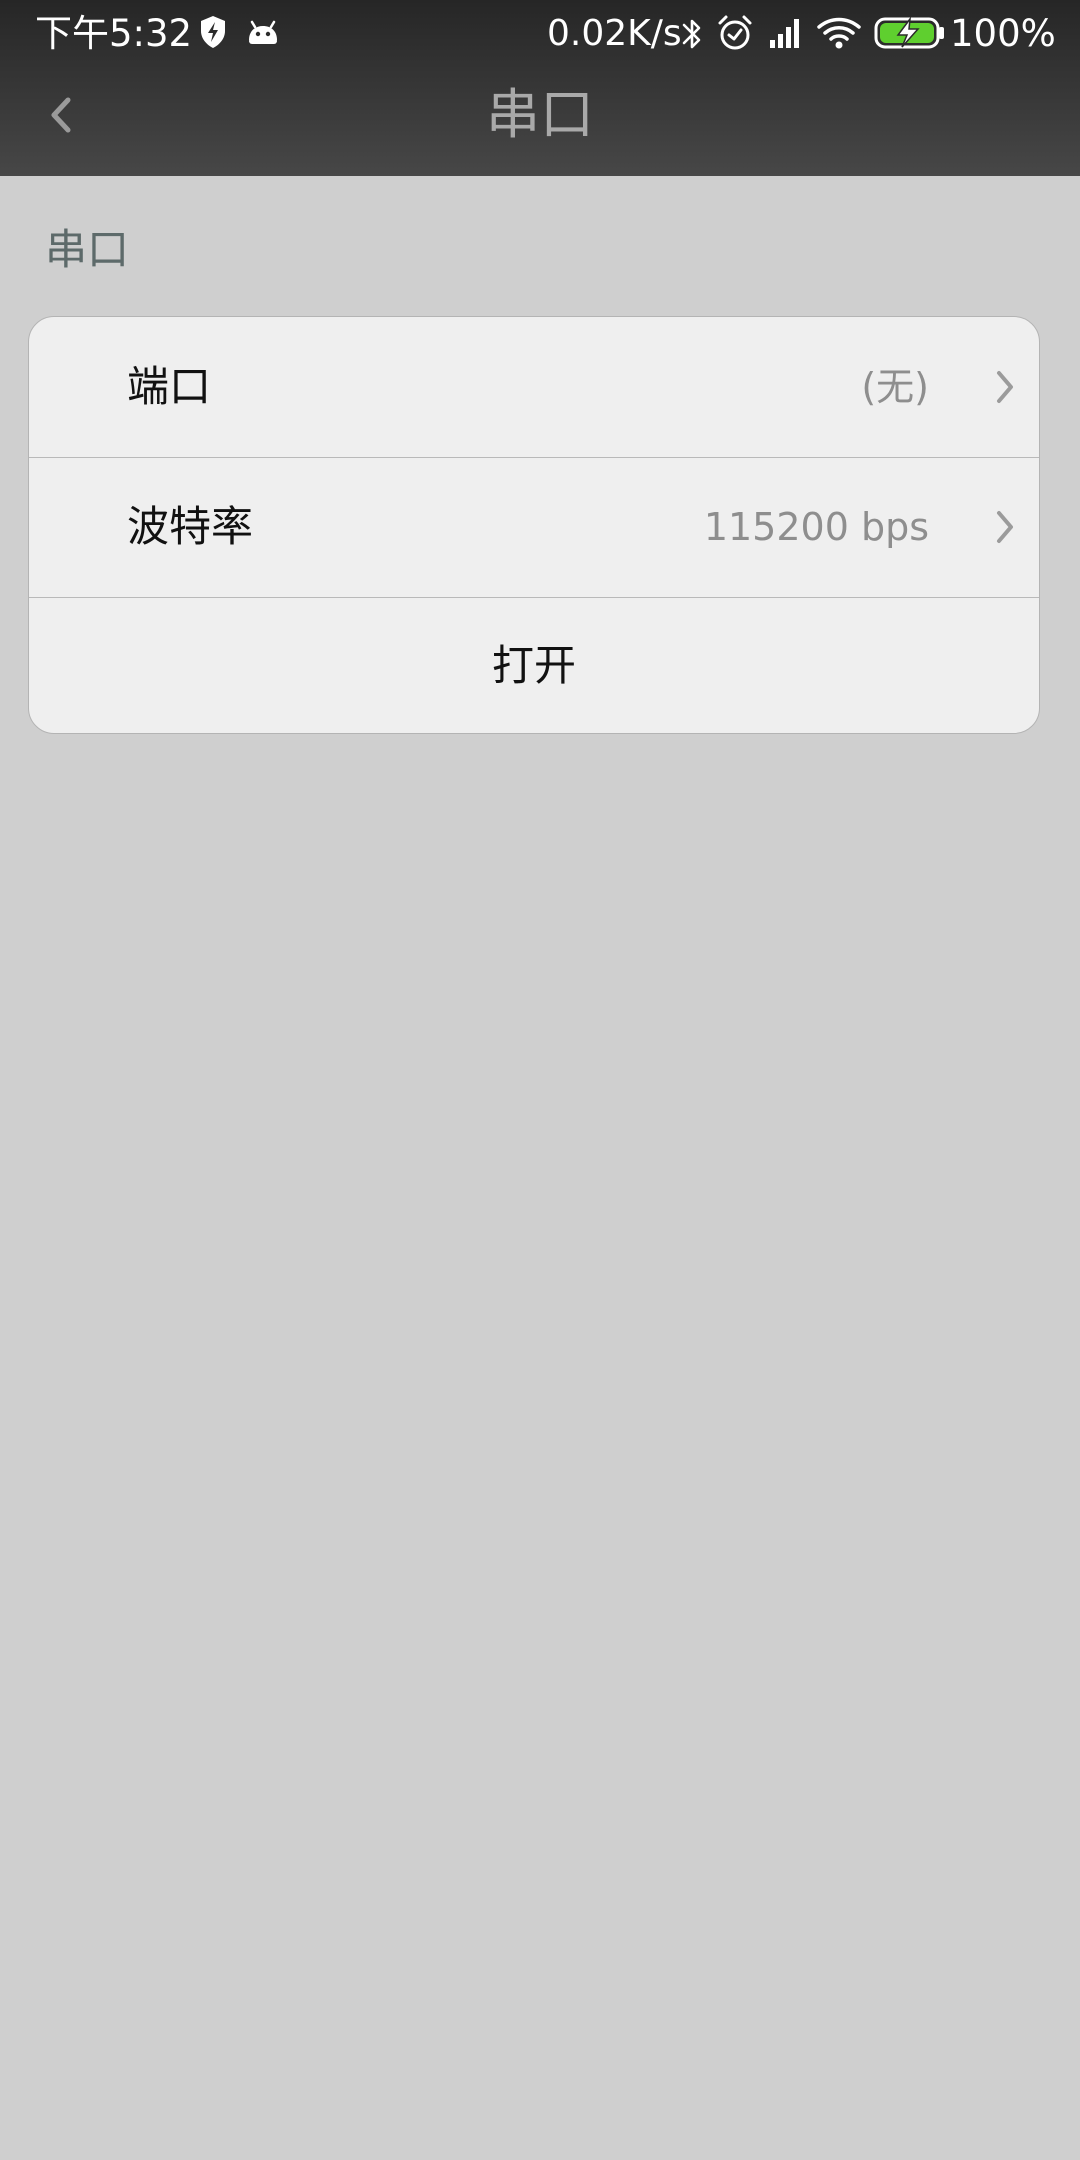 Image resolution: width=1080 pixels, height=2160 pixels. What do you see at coordinates (190, 526) in the screenshot?
I see `row-label: 波特率` at bounding box center [190, 526].